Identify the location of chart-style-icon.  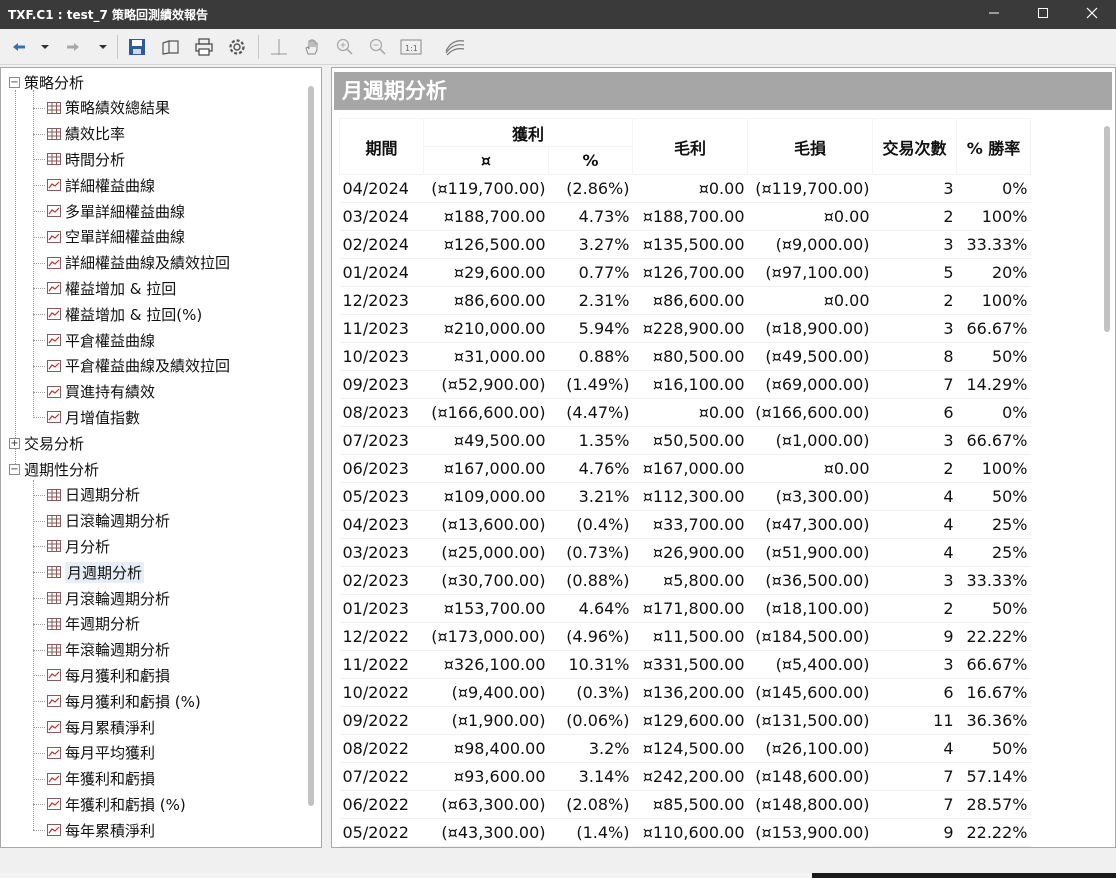
(455, 48).